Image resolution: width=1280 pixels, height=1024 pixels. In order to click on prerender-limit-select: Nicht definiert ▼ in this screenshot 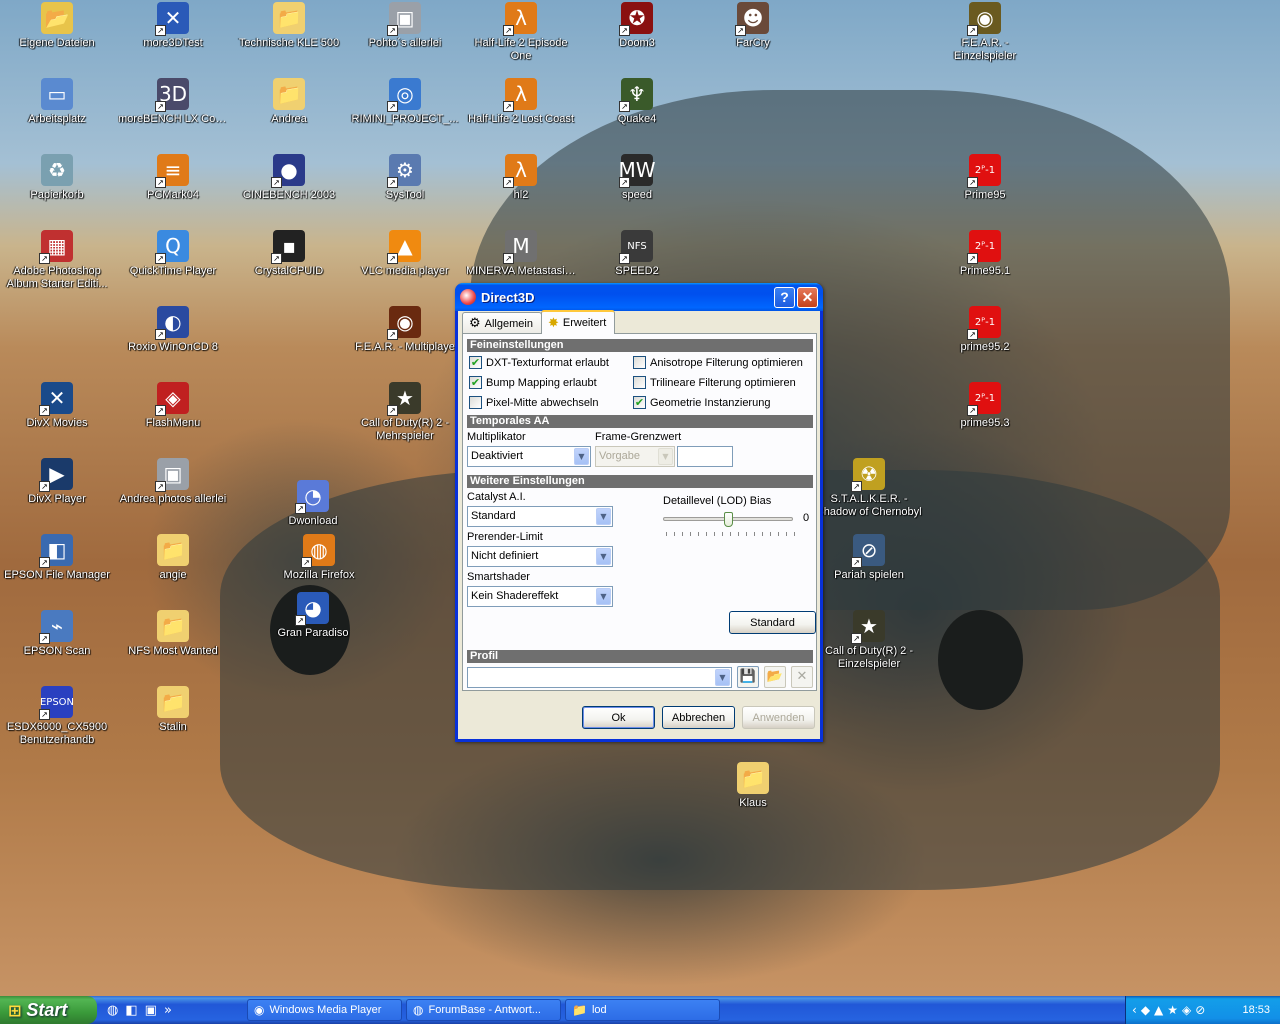, I will do `click(540, 556)`.